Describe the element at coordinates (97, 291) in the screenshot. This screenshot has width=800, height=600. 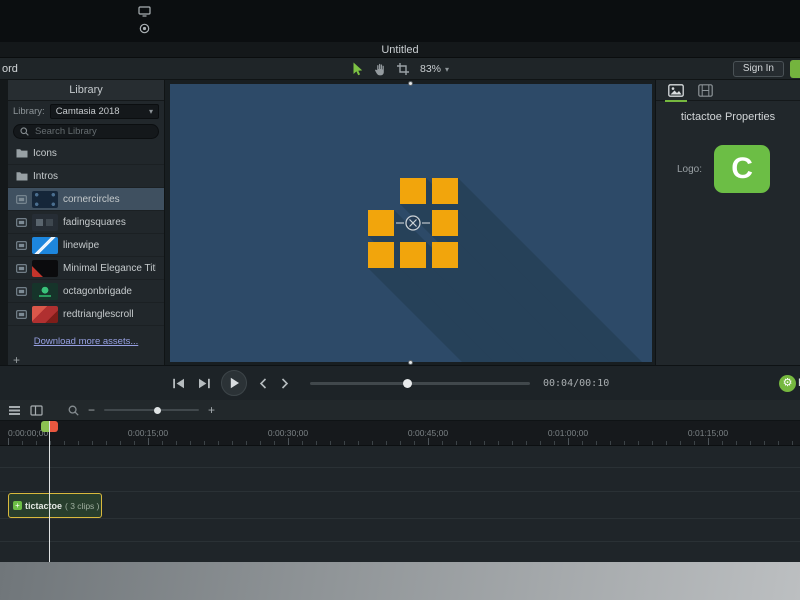
I see `item-name: octagonbrigade` at that location.